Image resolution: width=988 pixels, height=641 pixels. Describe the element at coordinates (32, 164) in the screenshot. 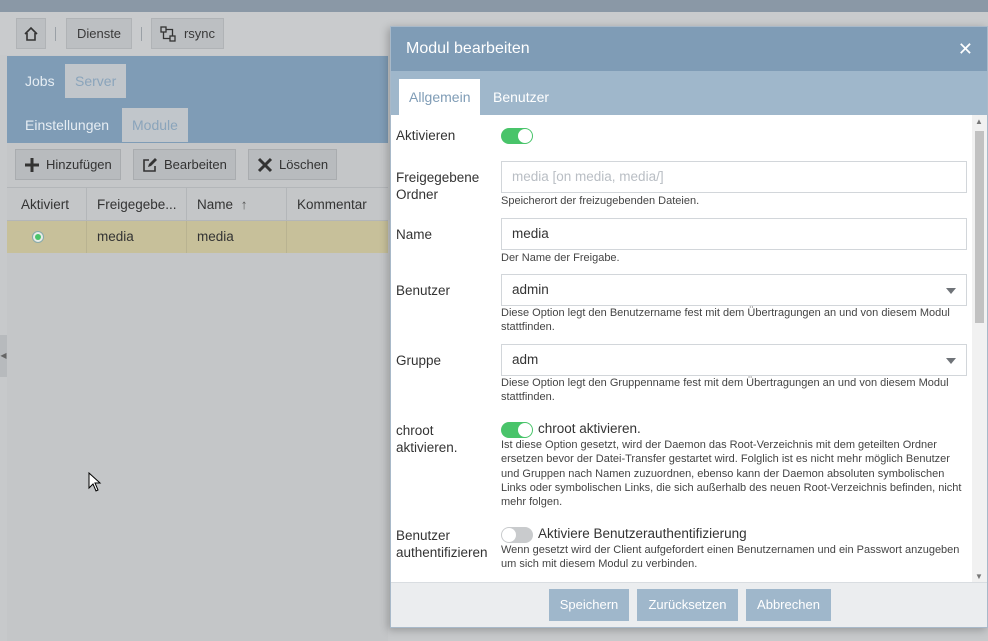

I see `plus-icon` at that location.